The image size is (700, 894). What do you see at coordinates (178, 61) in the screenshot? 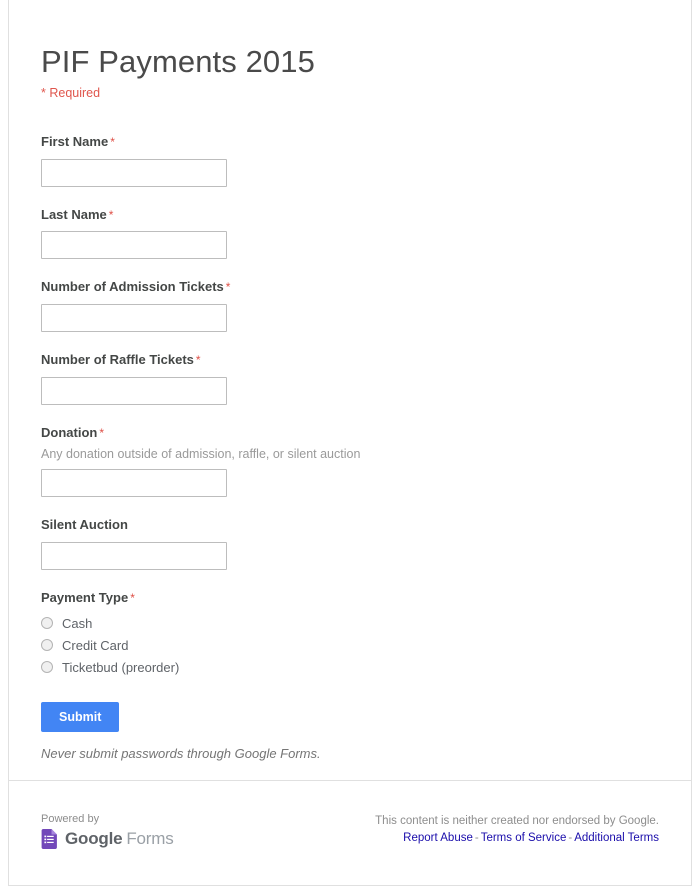
I see `page-title: PIF Payments 2015` at bounding box center [178, 61].